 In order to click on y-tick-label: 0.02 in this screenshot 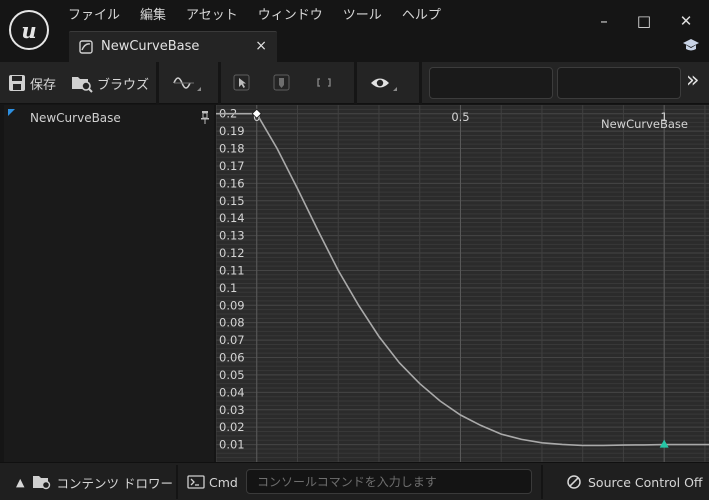, I will do `click(232, 427)`.